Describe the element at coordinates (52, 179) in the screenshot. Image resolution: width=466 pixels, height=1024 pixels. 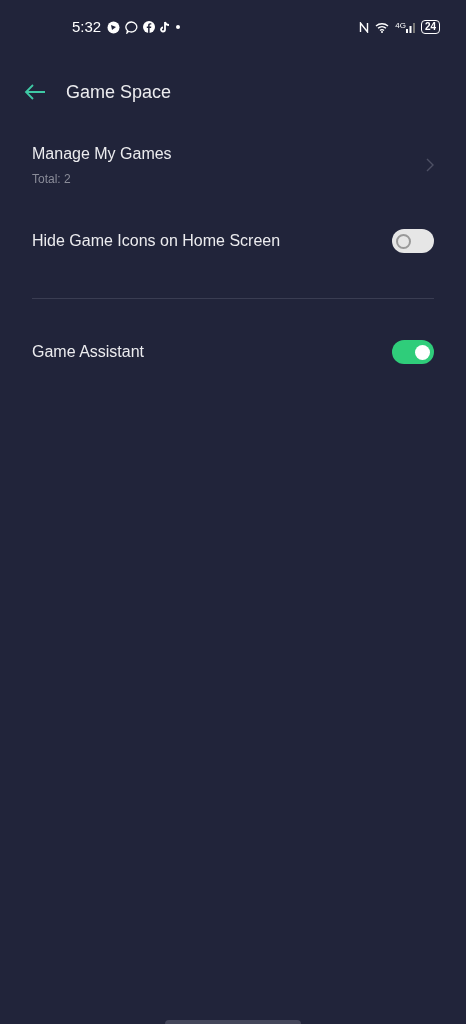
I see `row-subtitle: Total: 2` at that location.